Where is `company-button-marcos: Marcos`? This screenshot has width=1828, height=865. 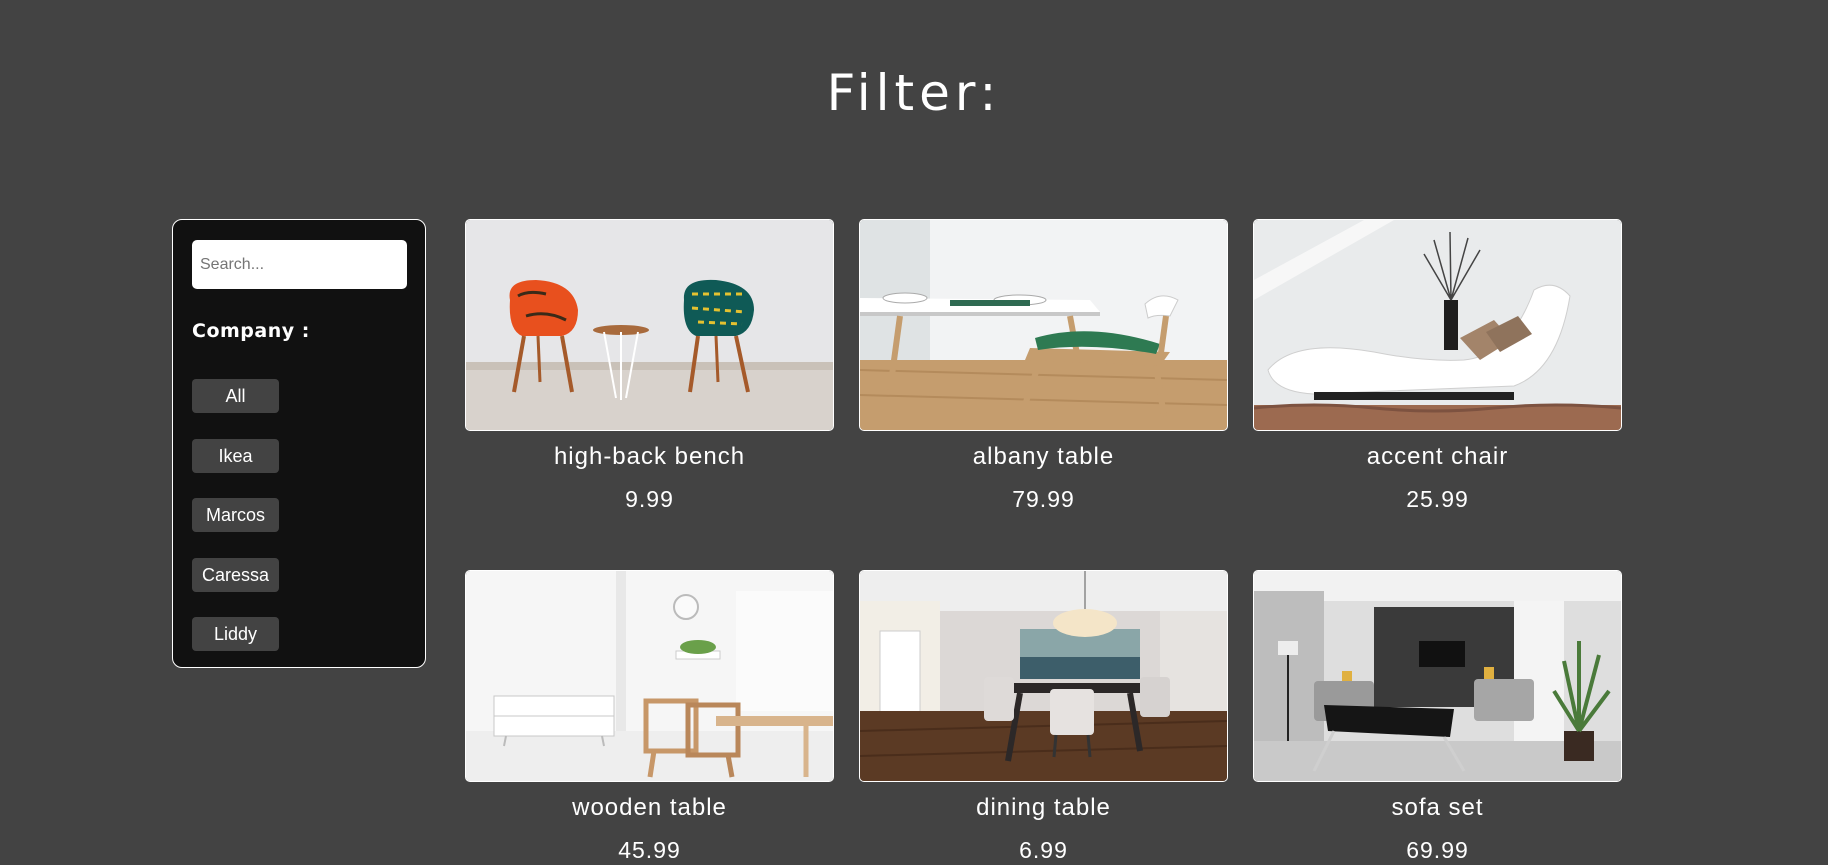
company-button-marcos: Marcos is located at coordinates (235, 515).